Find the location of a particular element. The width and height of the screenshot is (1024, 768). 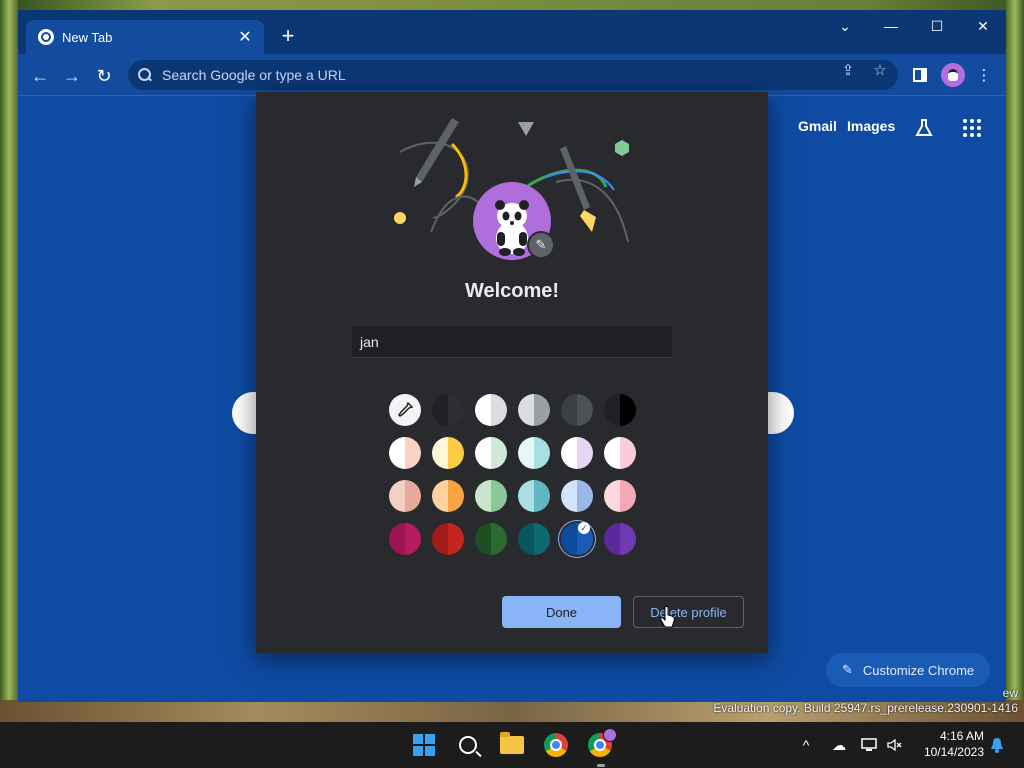

customize-chrome-button: ✎ Customize Chrome is located at coordinates (908, 670).